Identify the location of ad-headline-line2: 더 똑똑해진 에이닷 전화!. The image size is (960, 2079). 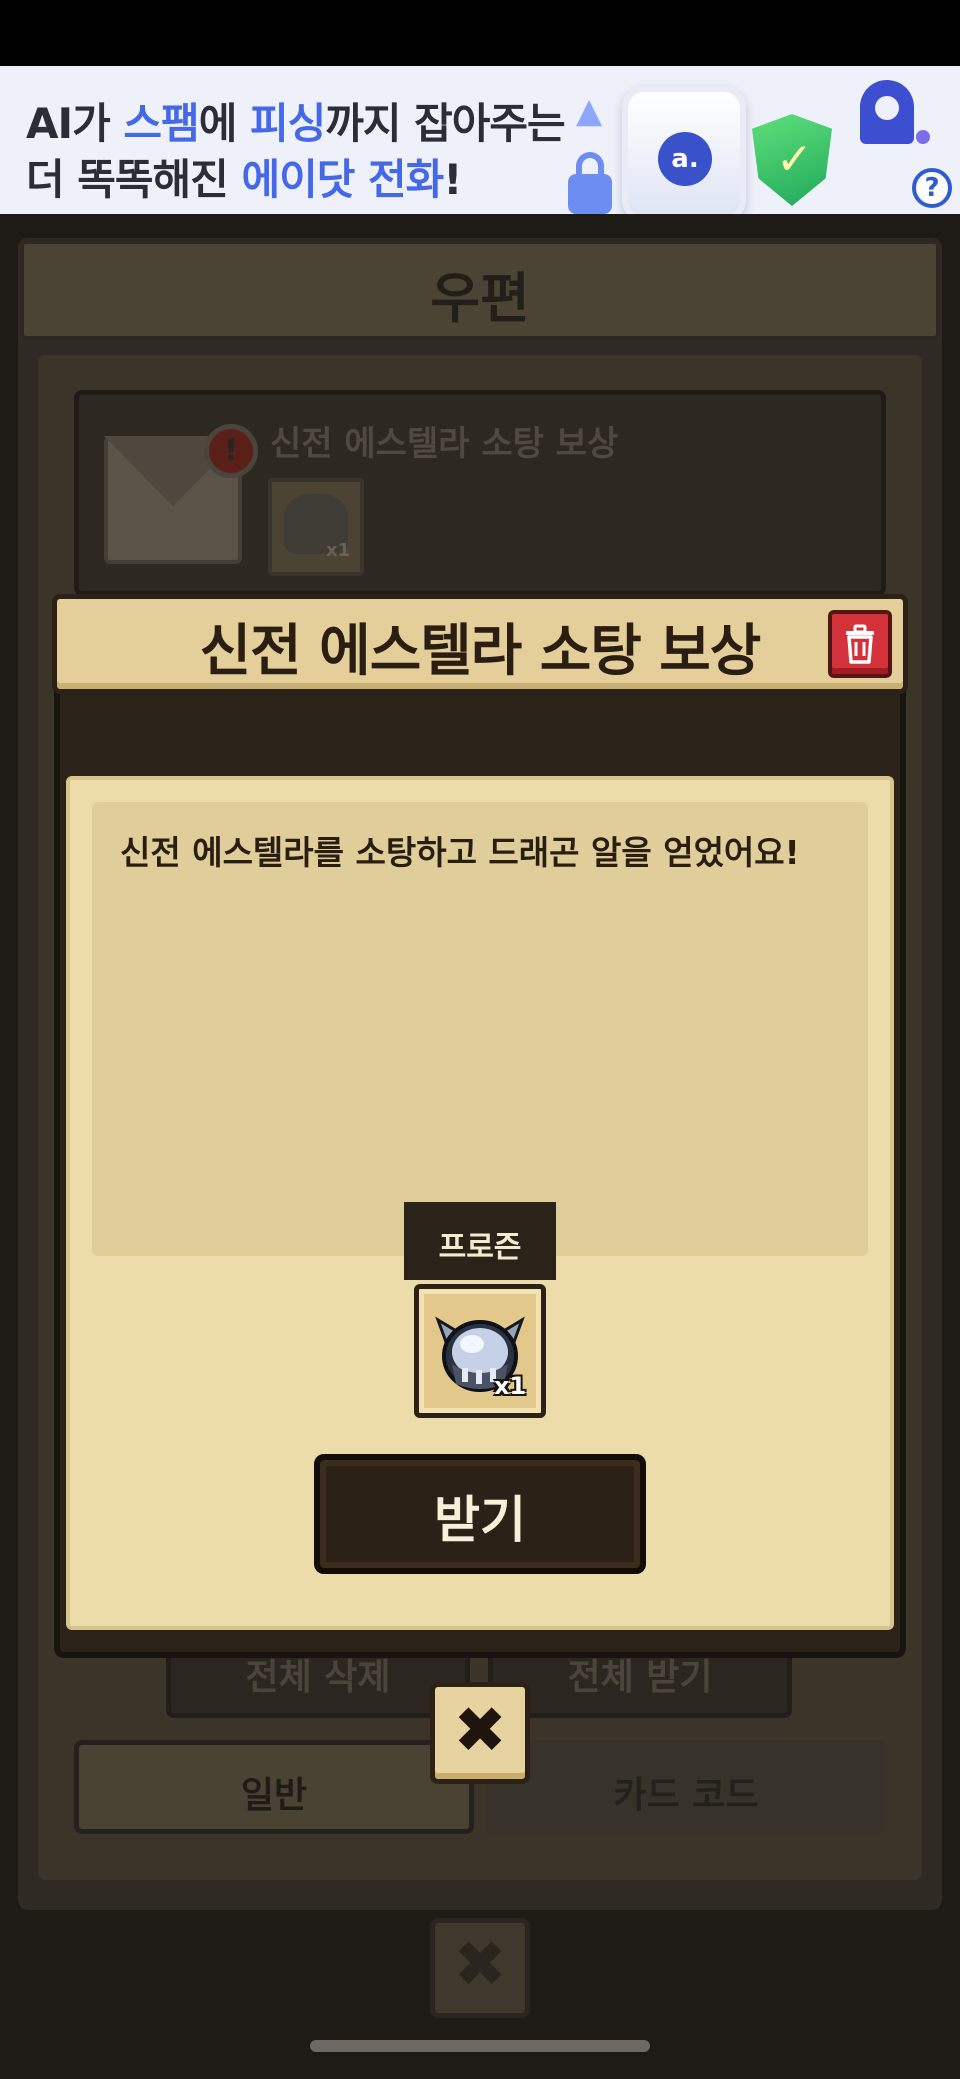
(244, 179).